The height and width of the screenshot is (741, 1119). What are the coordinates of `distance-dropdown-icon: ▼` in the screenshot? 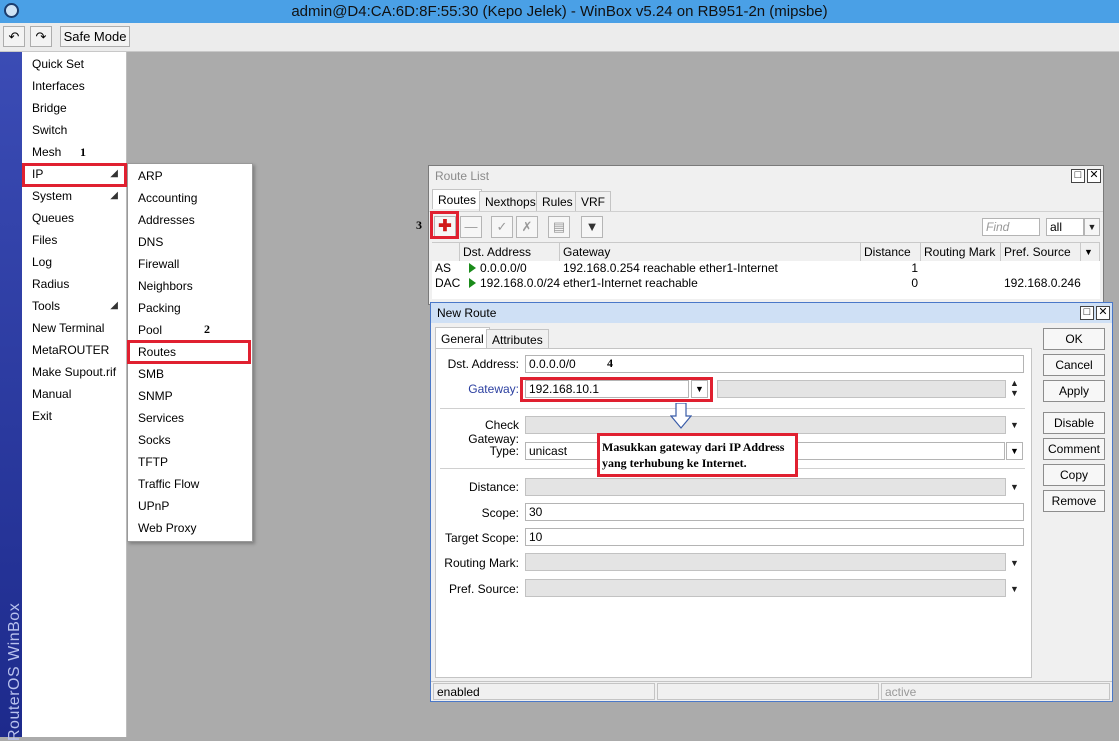 It's located at (1014, 487).